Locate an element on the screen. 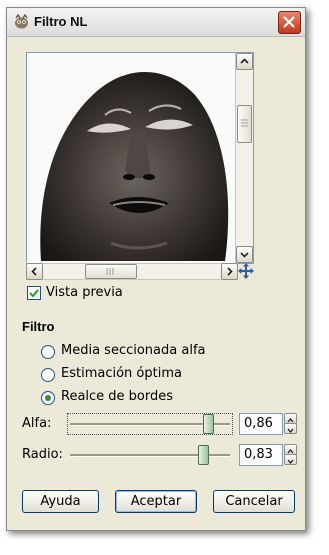 This screenshot has width=329, height=555. chevron-up-icon is located at coordinates (244, 61).